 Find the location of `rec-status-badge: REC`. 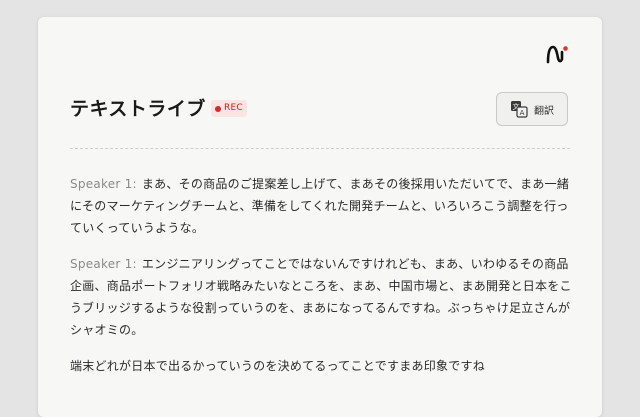

rec-status-badge: REC is located at coordinates (229, 108).